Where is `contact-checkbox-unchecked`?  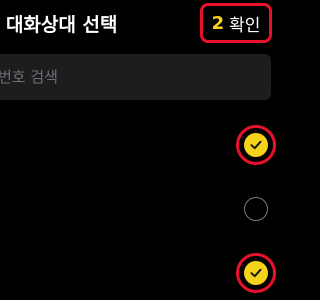 contact-checkbox-unchecked is located at coordinates (256, 209).